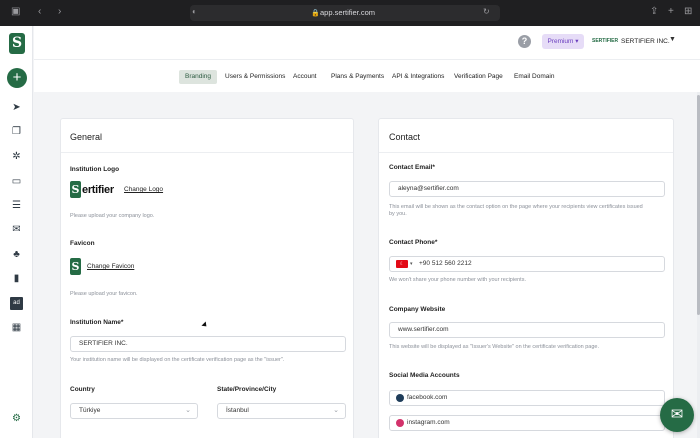 The image size is (700, 438). Describe the element at coordinates (16, 181) in the screenshot. I see `monitor-icon: ▭` at that location.